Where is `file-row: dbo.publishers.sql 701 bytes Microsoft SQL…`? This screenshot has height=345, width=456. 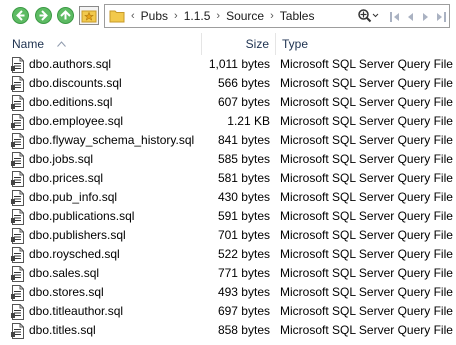 file-row: dbo.publishers.sql 701 bytes Microsoft SQL… is located at coordinates (228, 235).